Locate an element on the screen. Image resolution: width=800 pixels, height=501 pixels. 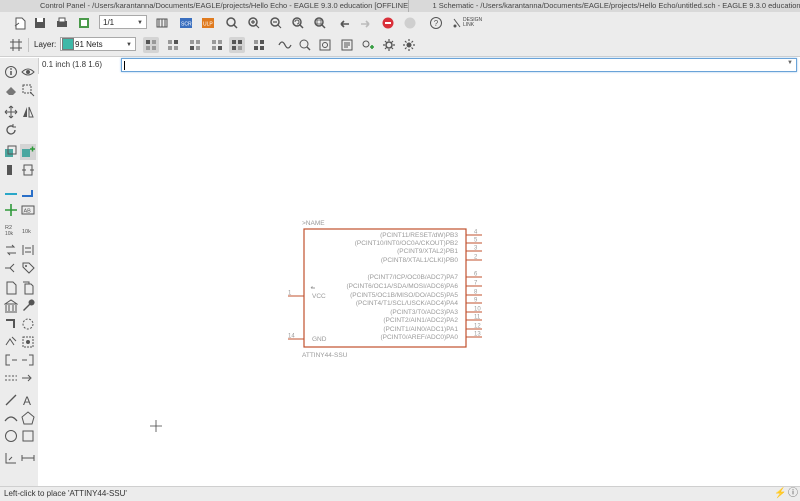
info-inspect-icon is located at coordinates (325, 45).